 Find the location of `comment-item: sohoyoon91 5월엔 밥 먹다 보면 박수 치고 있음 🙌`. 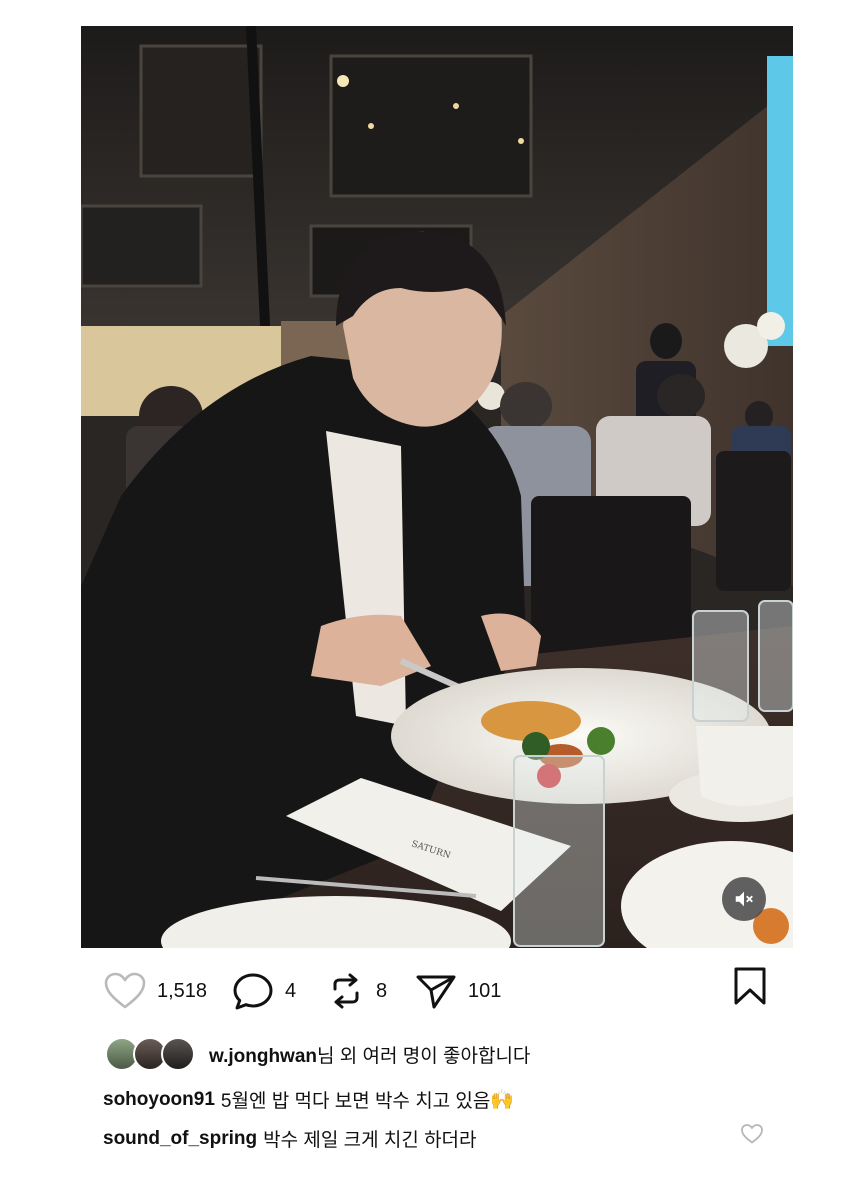

comment-item: sohoyoon91 5월엔 밥 먹다 보면 박수 치고 있음 🙌 is located at coordinates (308, 1099).